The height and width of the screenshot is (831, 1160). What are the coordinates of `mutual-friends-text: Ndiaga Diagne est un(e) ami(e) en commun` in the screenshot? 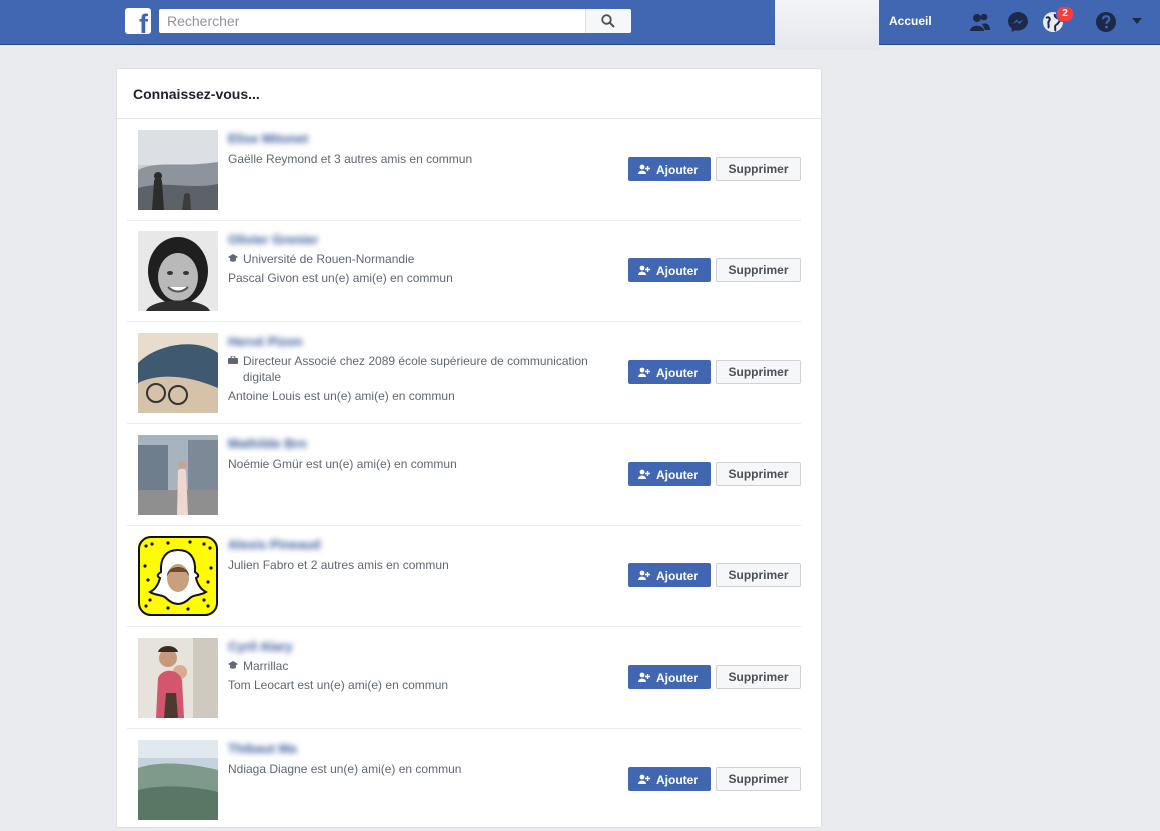 It's located at (428, 769).